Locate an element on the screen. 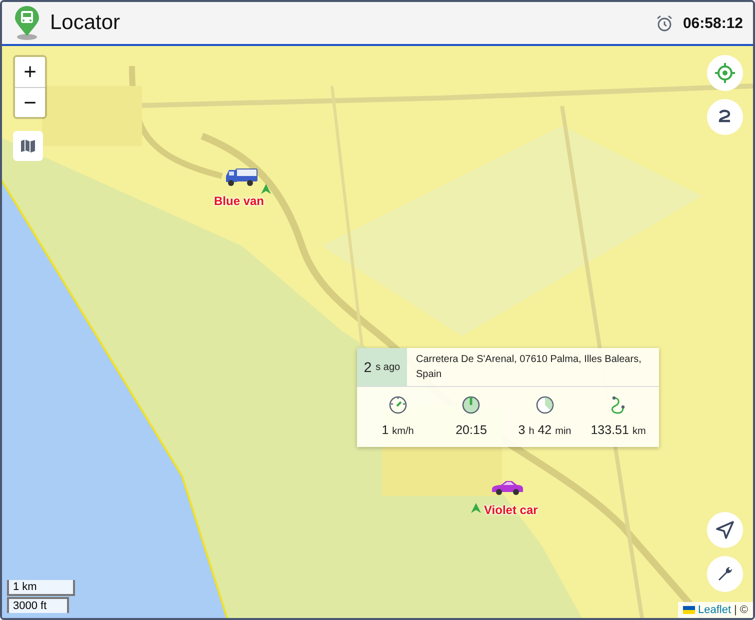 Image resolution: width=755 pixels, height=620 pixels. clock-icon is located at coordinates (471, 405).